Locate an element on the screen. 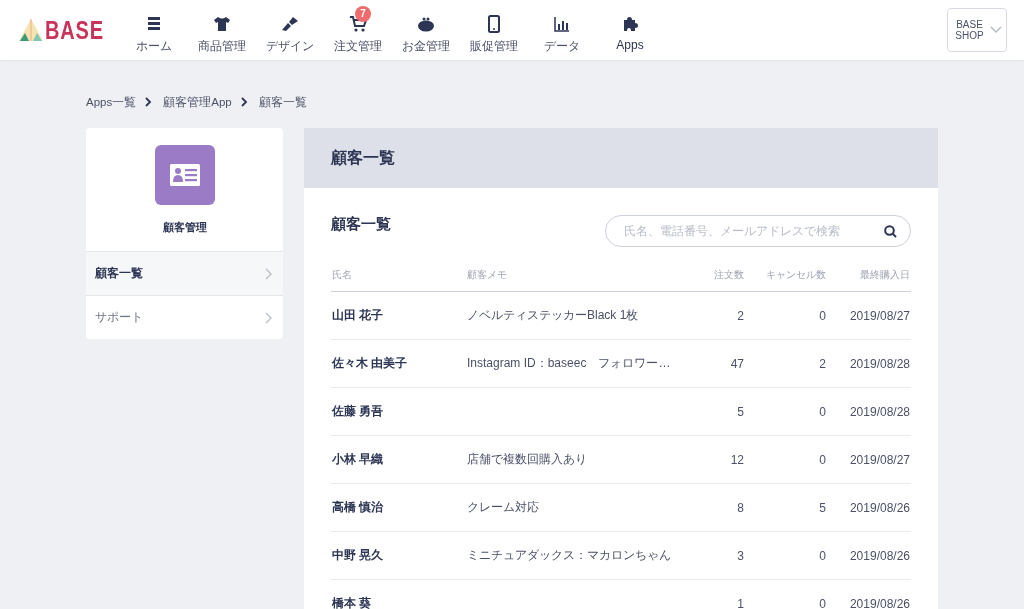 The image size is (1024, 609). customer-name: 橋本 葵 is located at coordinates (352, 602).